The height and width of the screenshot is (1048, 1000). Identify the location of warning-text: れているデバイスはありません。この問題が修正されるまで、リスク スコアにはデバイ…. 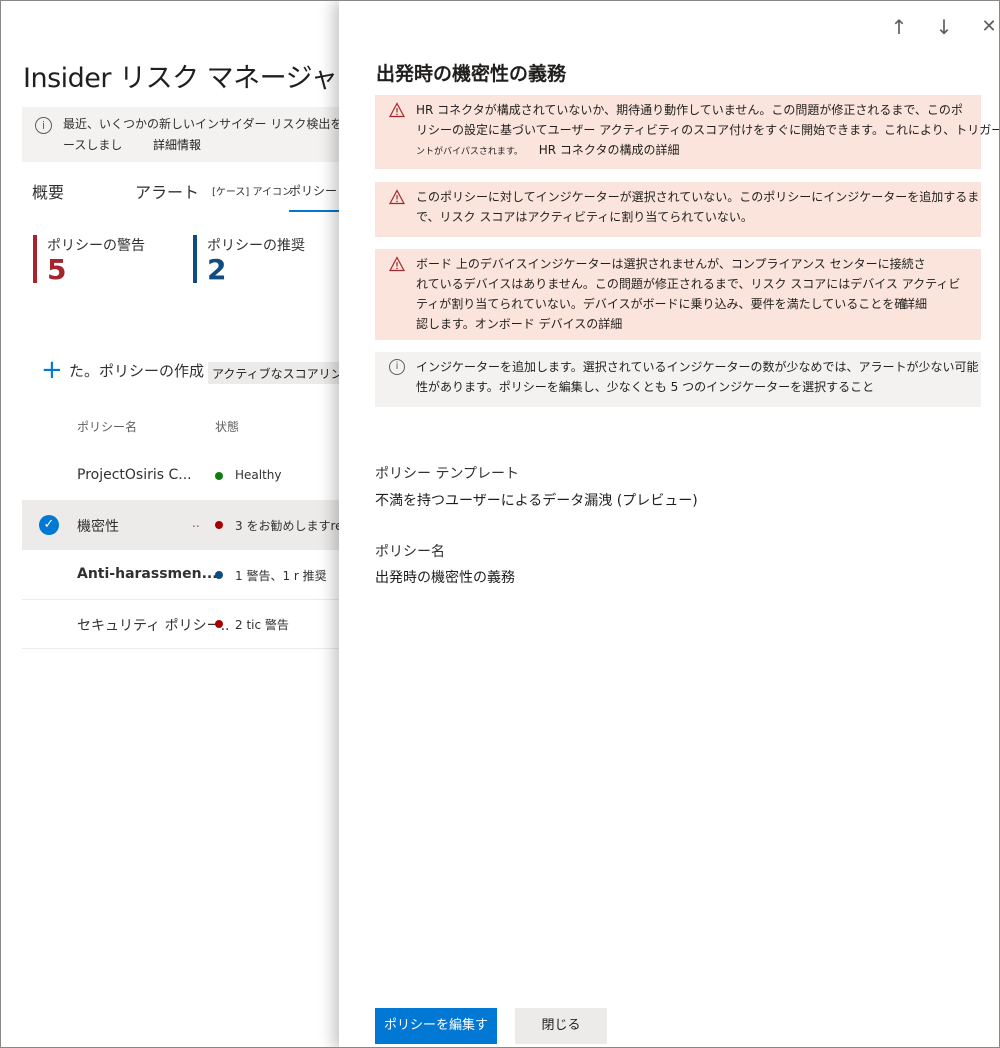
(688, 284).